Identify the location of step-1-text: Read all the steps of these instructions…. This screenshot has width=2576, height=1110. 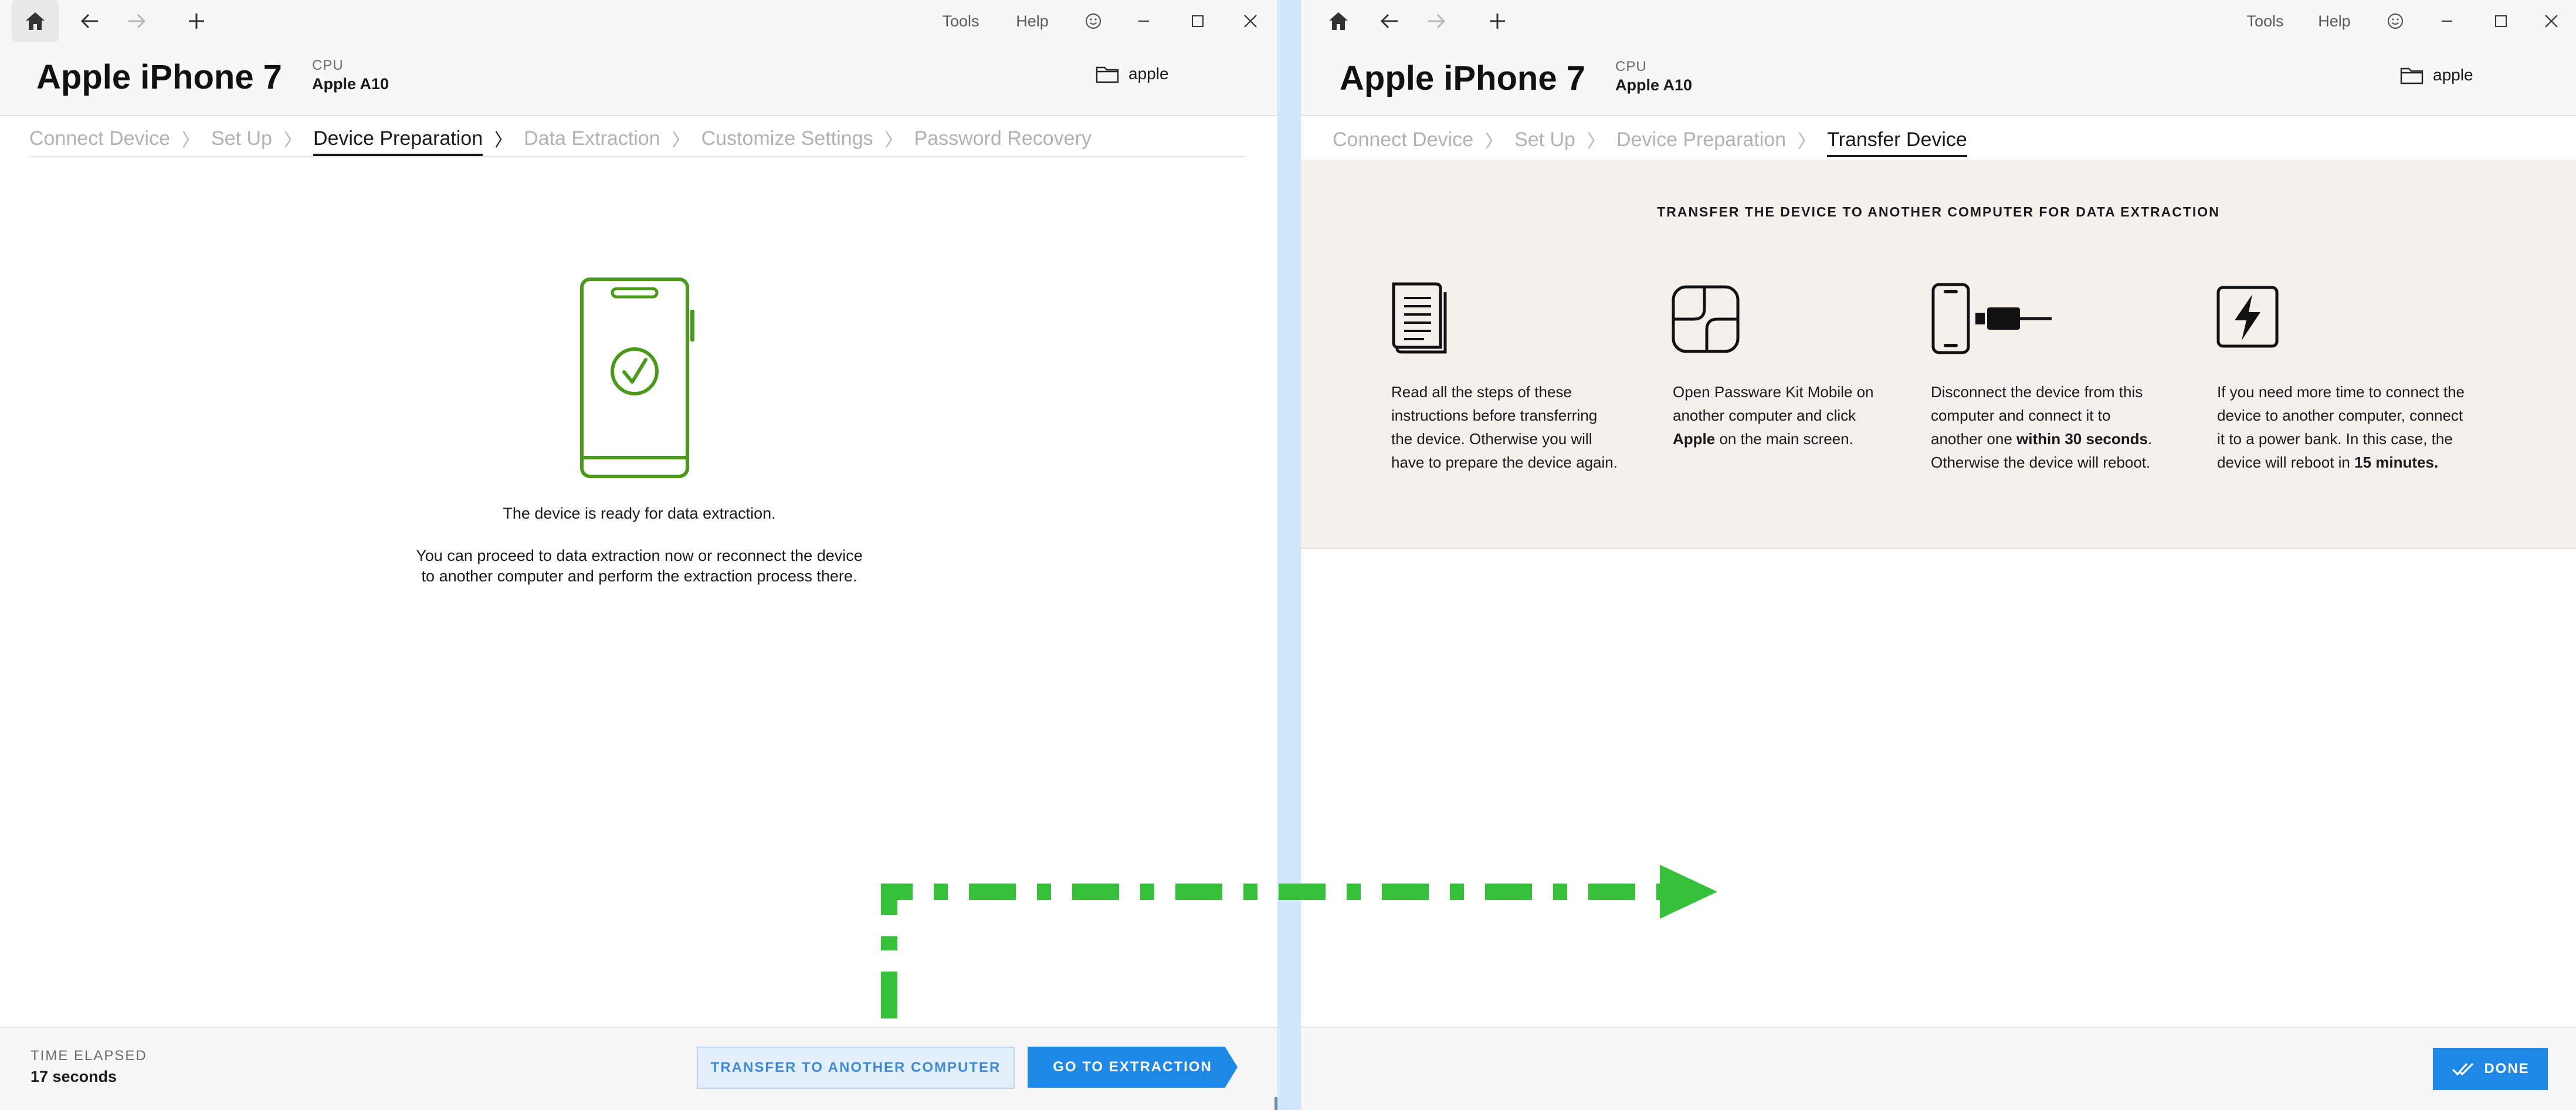
(1517, 427).